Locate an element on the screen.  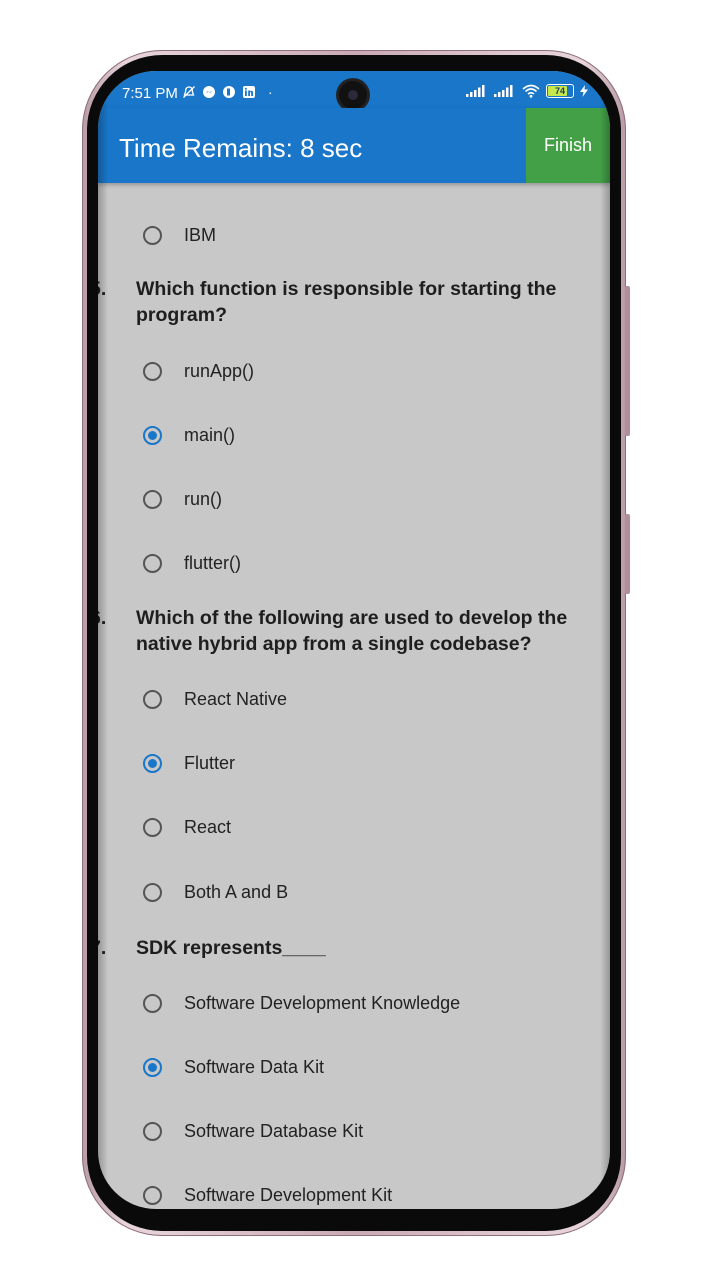
status-bar: 7:51 PM · 74 is located at coordinates (354, 90).